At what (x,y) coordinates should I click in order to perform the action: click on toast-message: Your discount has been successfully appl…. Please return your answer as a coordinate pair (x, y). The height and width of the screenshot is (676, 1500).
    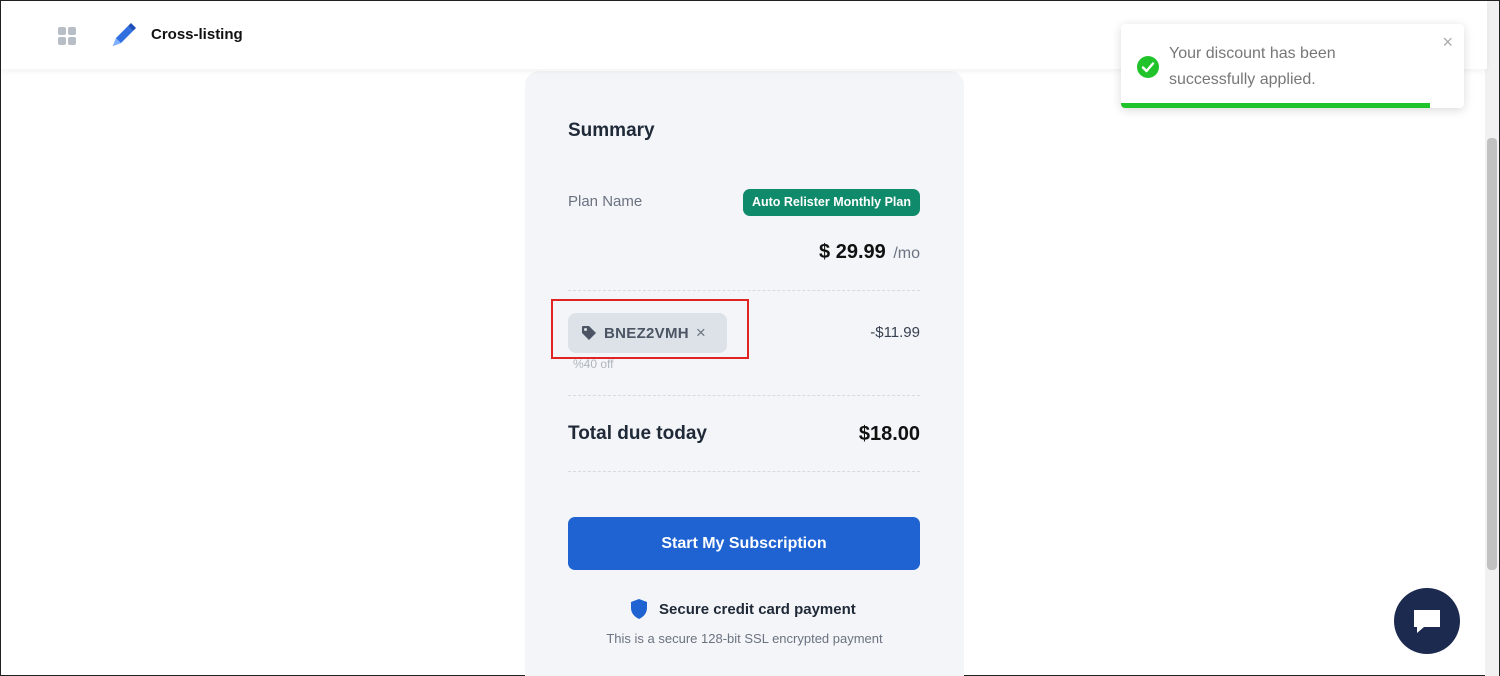
    Looking at the image, I should click on (1252, 66).